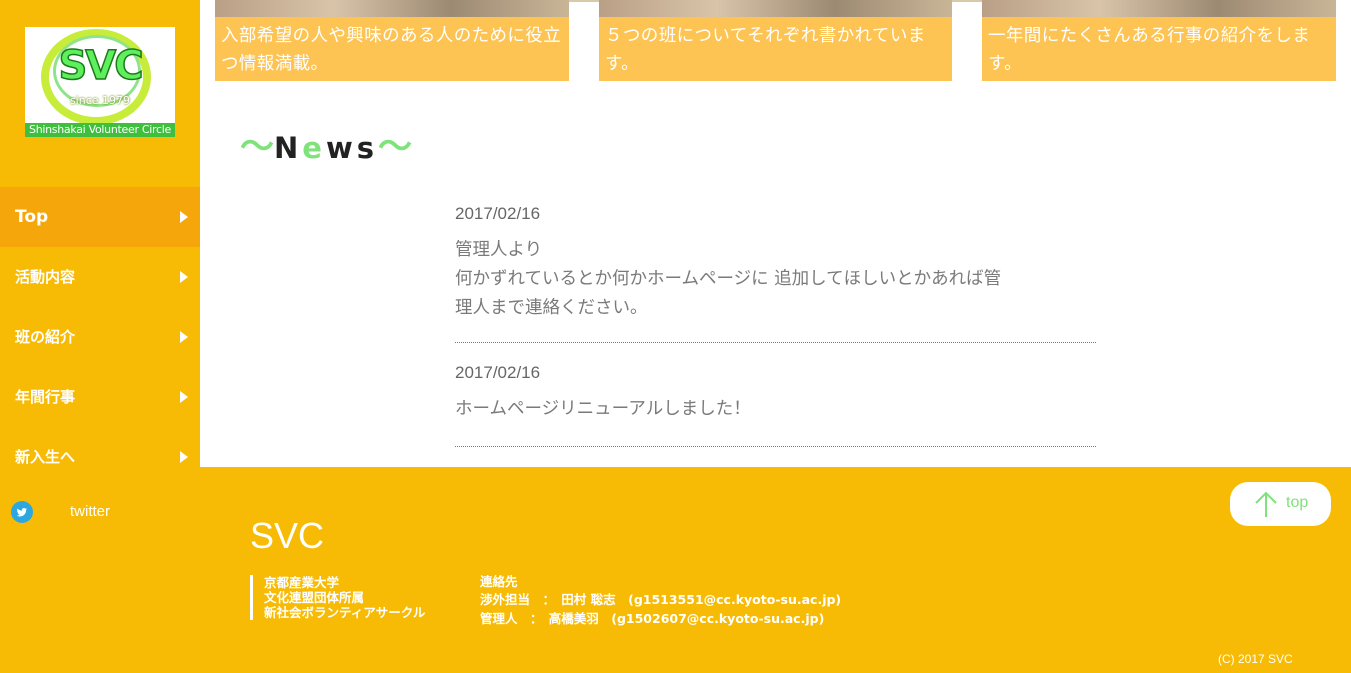 This screenshot has height=673, width=1351. I want to click on news-body: ホームページリニューアルしました！, so click(775, 409).